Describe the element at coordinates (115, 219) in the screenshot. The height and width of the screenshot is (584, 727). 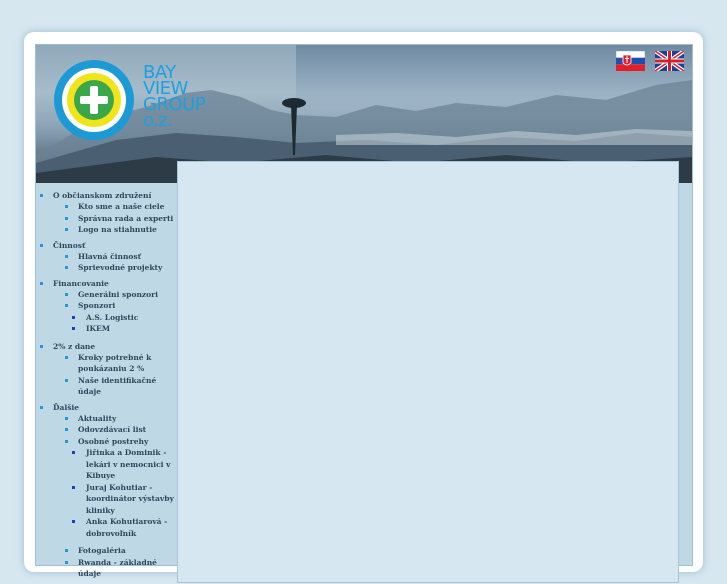
I see `menu-item-spravna-rada: Správna rada a experti` at that location.